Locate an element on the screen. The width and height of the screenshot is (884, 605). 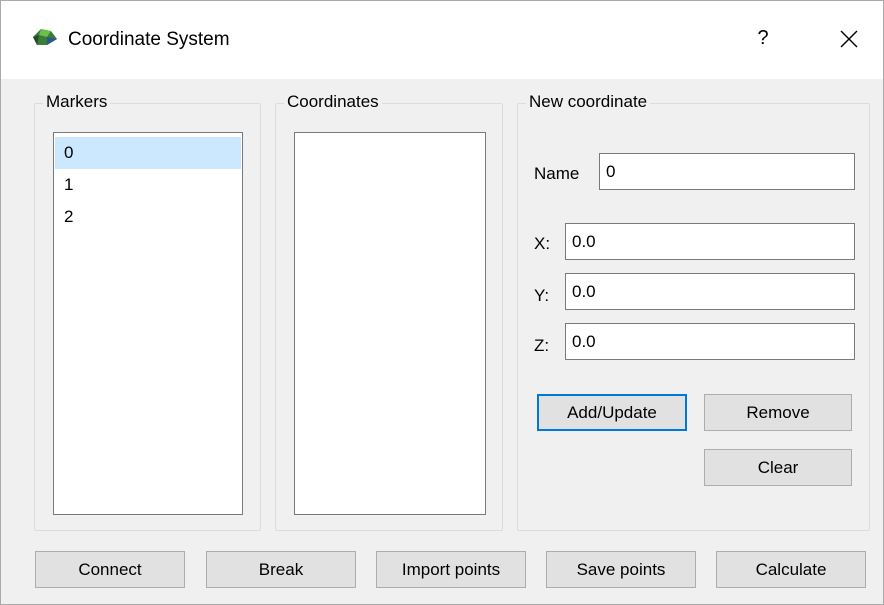
y-label: Y: is located at coordinates (542, 295).